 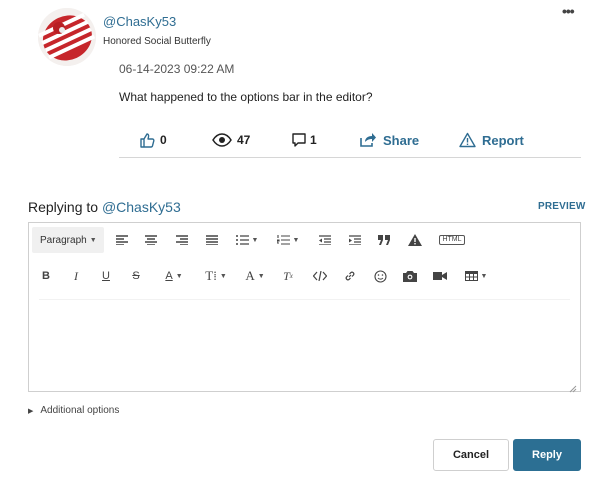 I want to click on cancel-button: Cancel, so click(x=471, y=455).